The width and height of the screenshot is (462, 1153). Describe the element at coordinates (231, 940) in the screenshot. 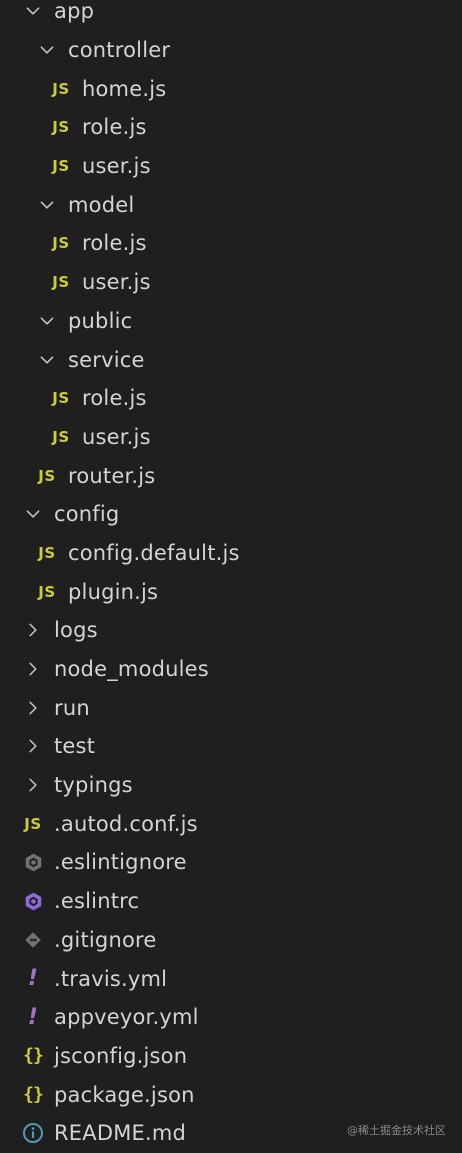

I see `file-item: .gitignore` at that location.